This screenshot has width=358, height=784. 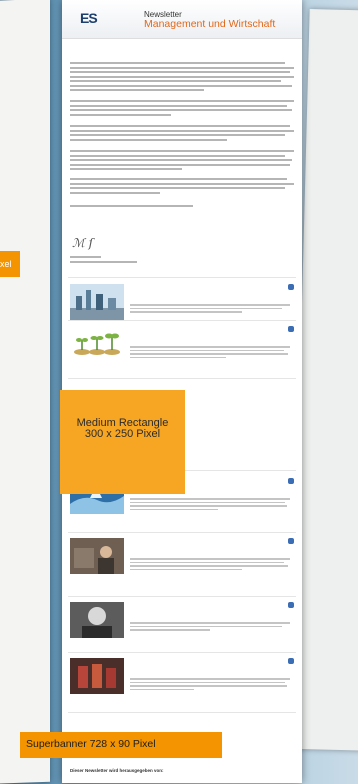 I want to click on medium-rectangle-ad: Medium Rectangle 300 x 250 Pixel, so click(x=122, y=442).